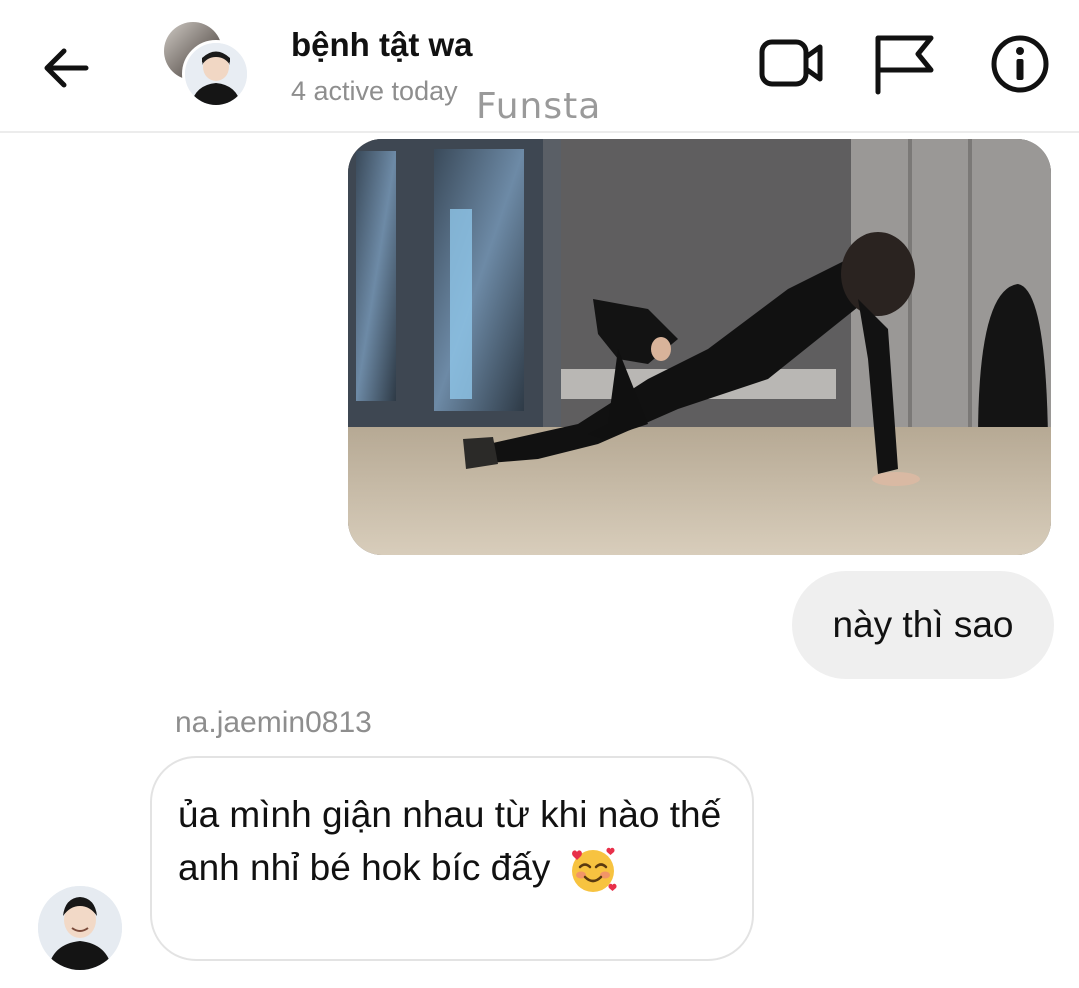  I want to click on arrow-left-icon, so click(66, 68).